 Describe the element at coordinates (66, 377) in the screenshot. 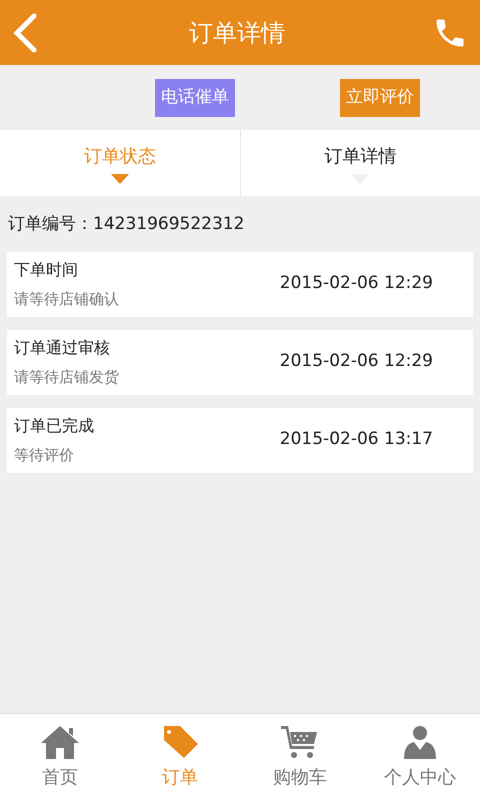

I see `status-note: 请等待店铺发货` at that location.